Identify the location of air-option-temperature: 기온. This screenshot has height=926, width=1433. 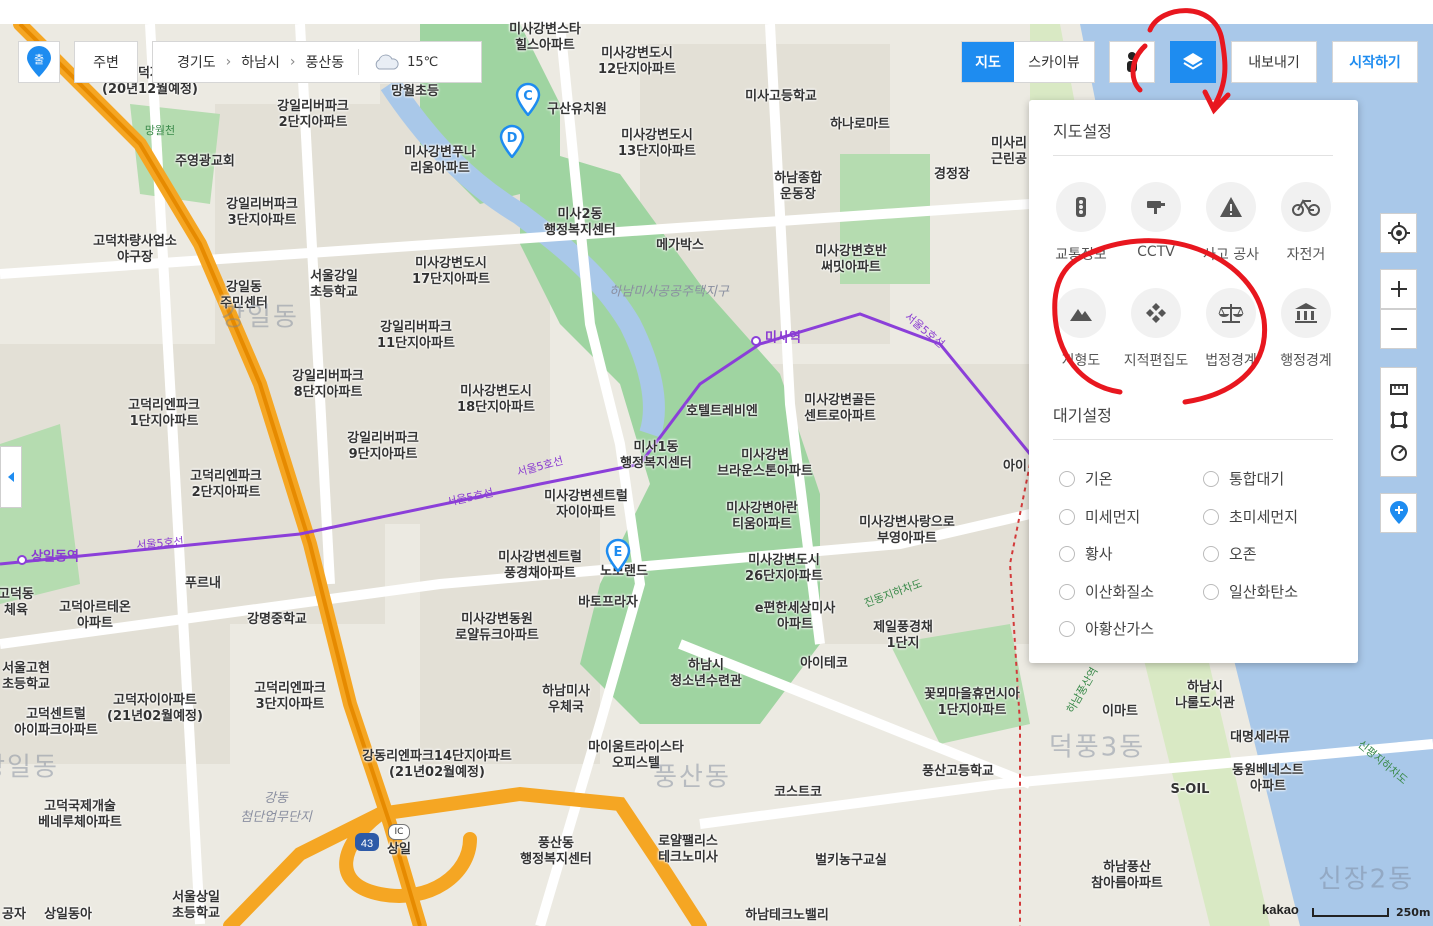
(1086, 478).